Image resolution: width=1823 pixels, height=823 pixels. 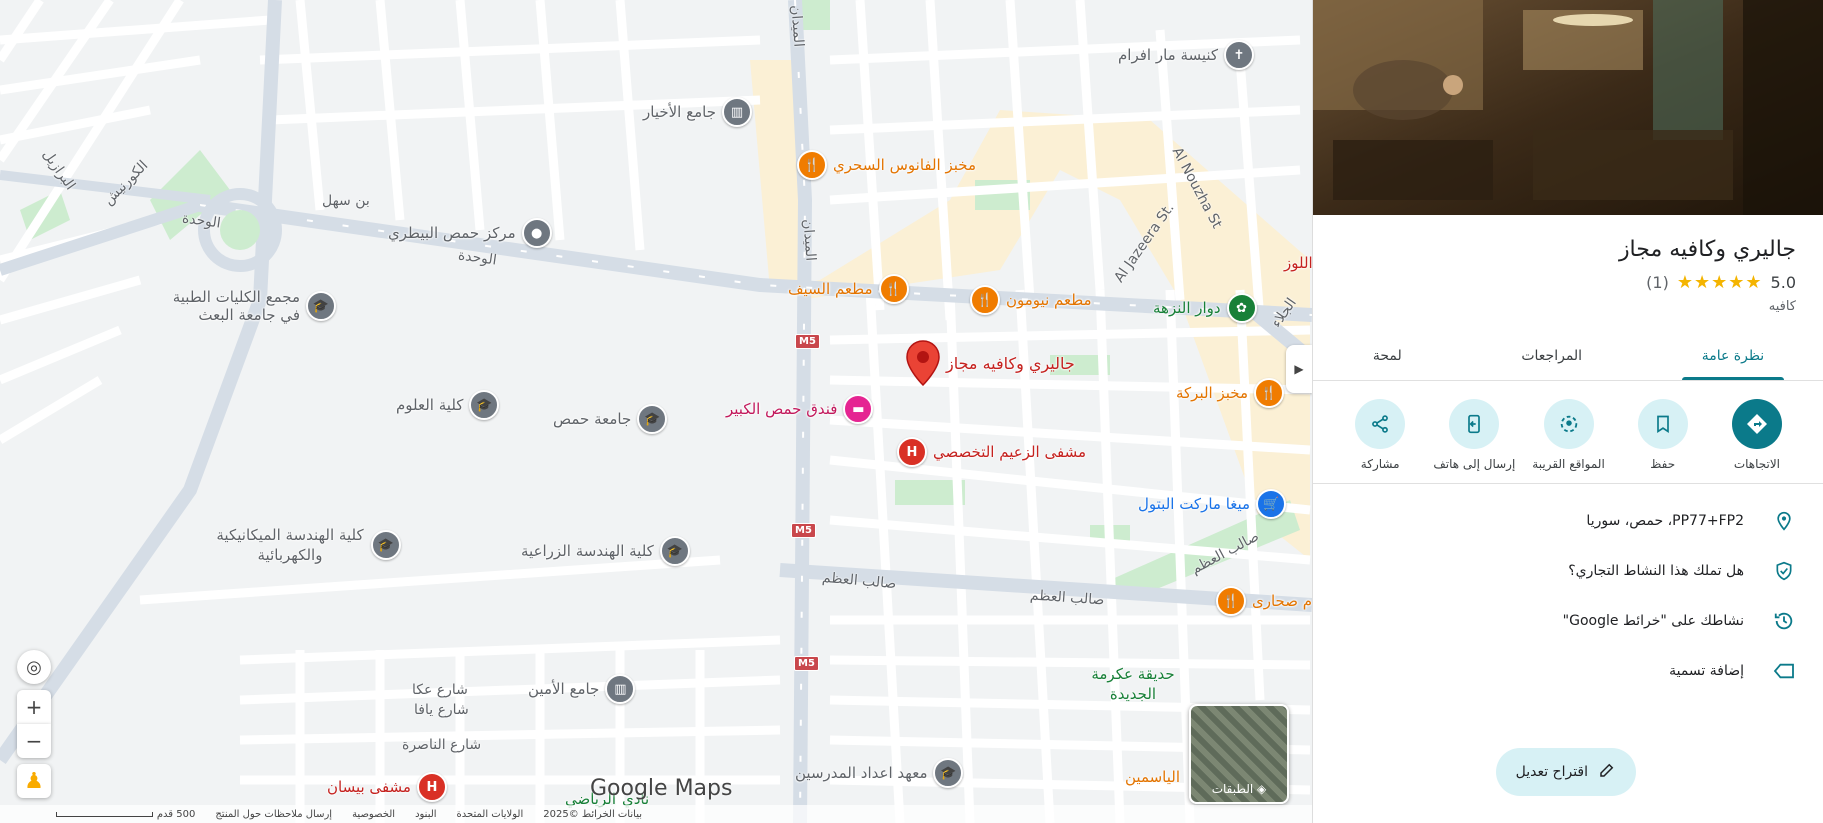 I want to click on poi-label: فندق حمص الكبير, so click(x=782, y=409).